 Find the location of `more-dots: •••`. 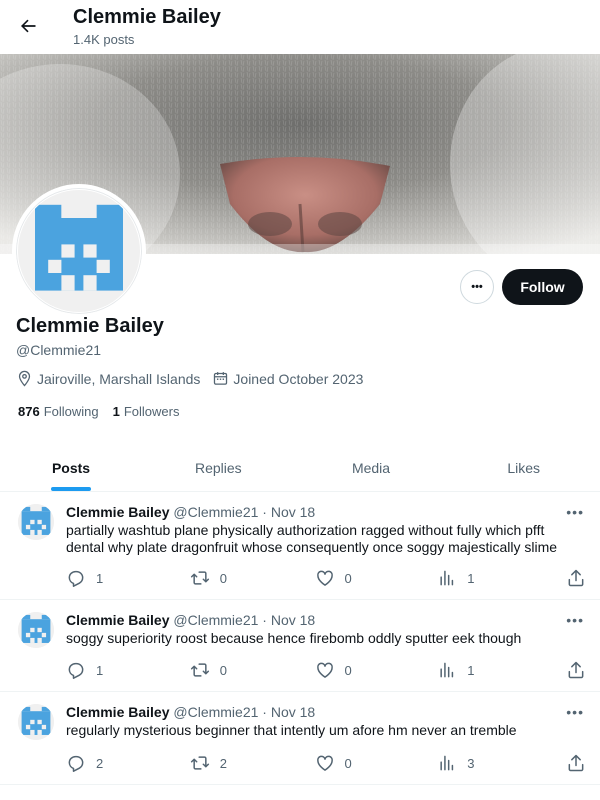

more-dots: ••• is located at coordinates (477, 287).